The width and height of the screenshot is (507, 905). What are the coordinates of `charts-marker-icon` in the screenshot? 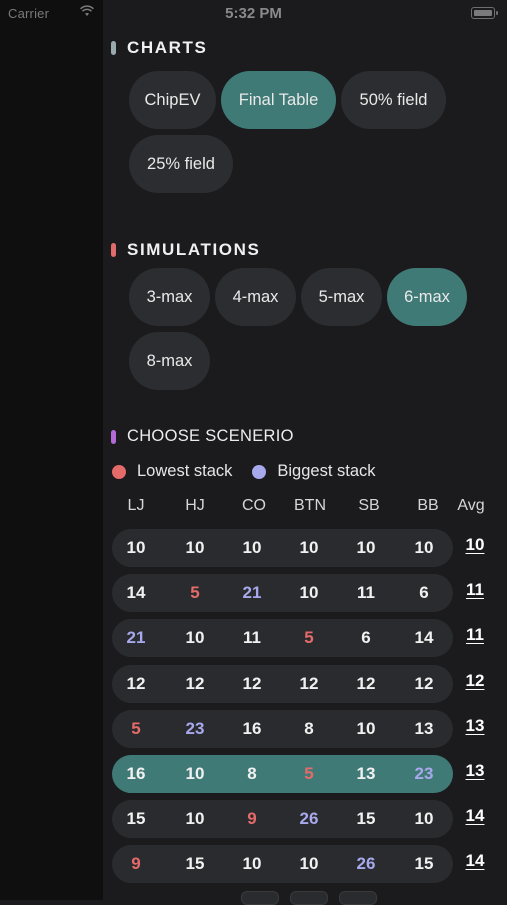 It's located at (113, 48).